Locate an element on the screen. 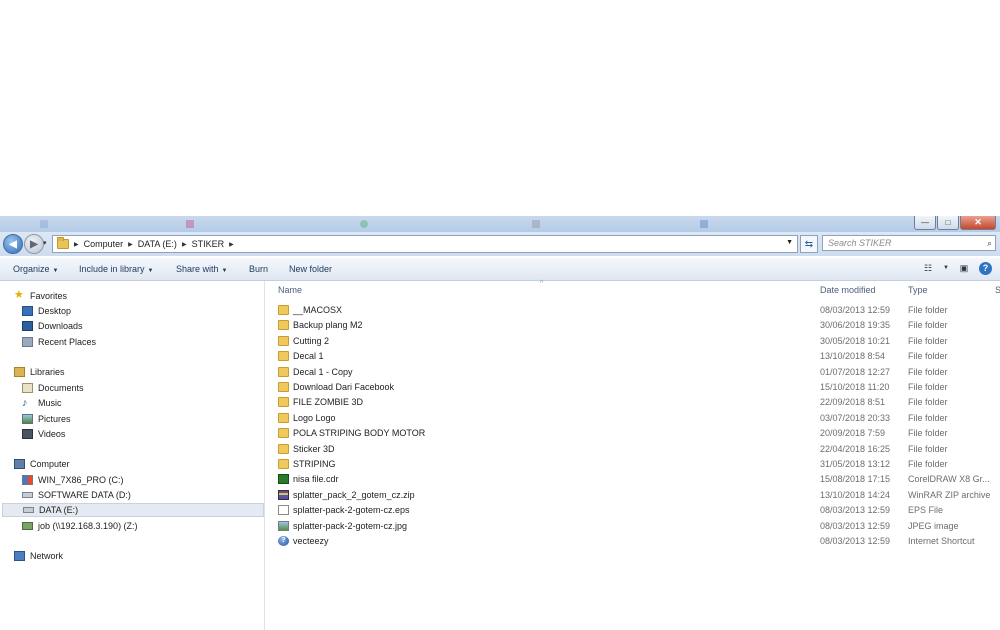  refresh-icon: ⇆ is located at coordinates (809, 244).